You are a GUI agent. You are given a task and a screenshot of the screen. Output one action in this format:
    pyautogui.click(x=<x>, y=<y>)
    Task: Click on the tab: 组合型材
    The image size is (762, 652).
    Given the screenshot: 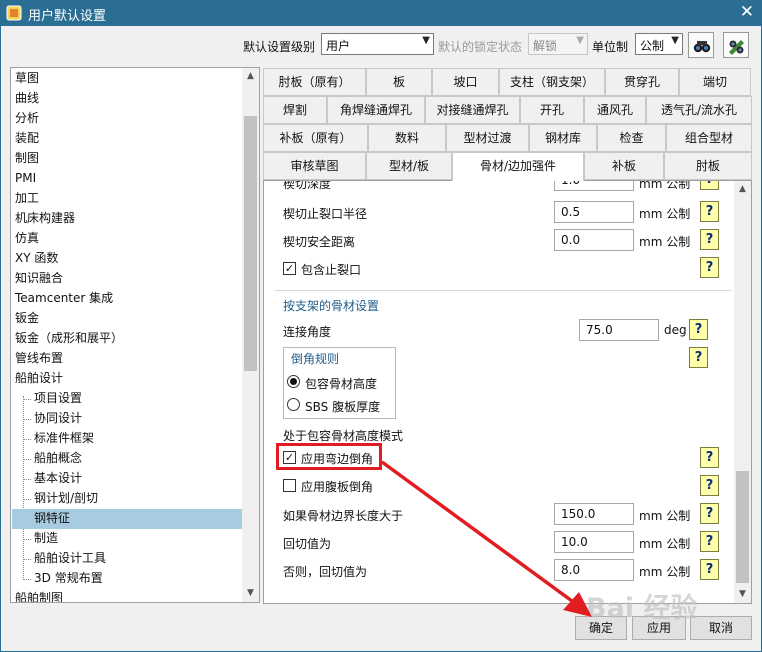 What is the action you would take?
    pyautogui.click(x=709, y=138)
    